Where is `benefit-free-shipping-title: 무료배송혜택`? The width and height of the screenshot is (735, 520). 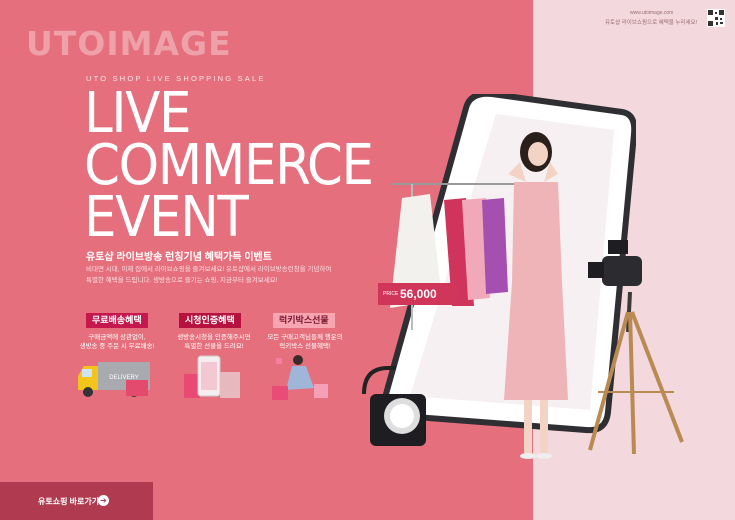 benefit-free-shipping-title: 무료배송혜택 is located at coordinates (117, 320).